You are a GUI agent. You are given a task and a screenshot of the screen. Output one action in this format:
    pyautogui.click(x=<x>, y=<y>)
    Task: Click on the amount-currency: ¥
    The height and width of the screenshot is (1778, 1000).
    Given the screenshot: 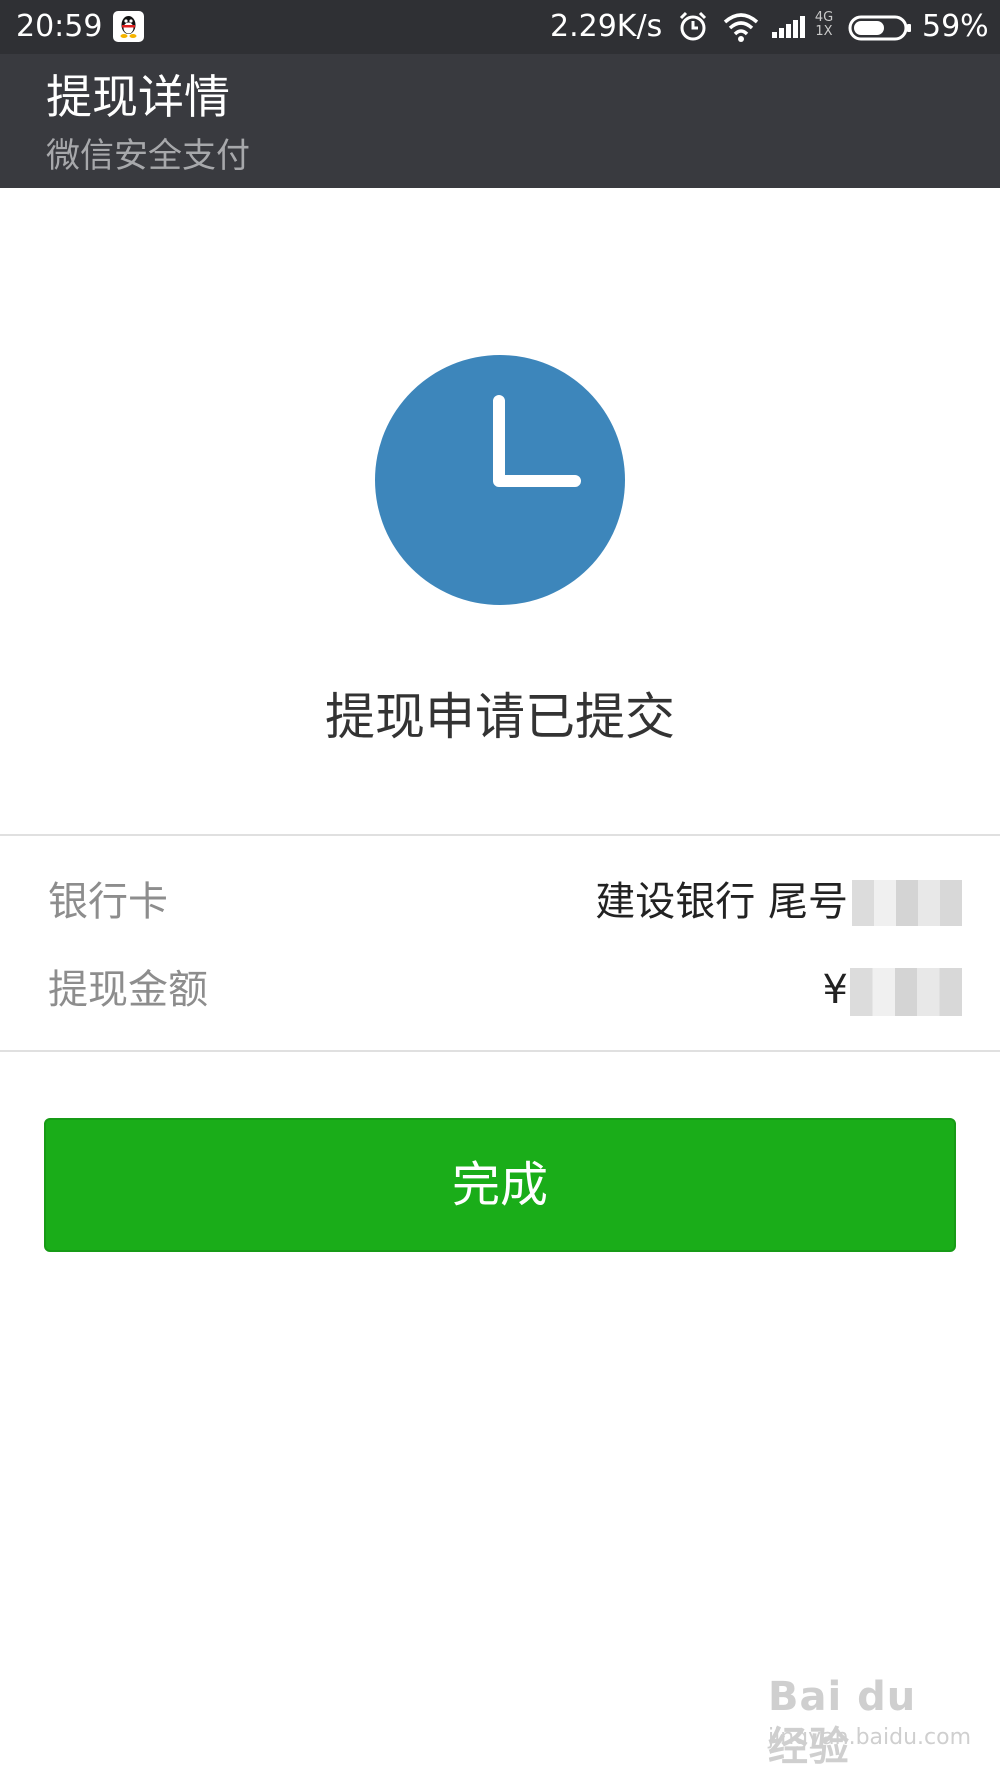 What is the action you would take?
    pyautogui.click(x=835, y=990)
    